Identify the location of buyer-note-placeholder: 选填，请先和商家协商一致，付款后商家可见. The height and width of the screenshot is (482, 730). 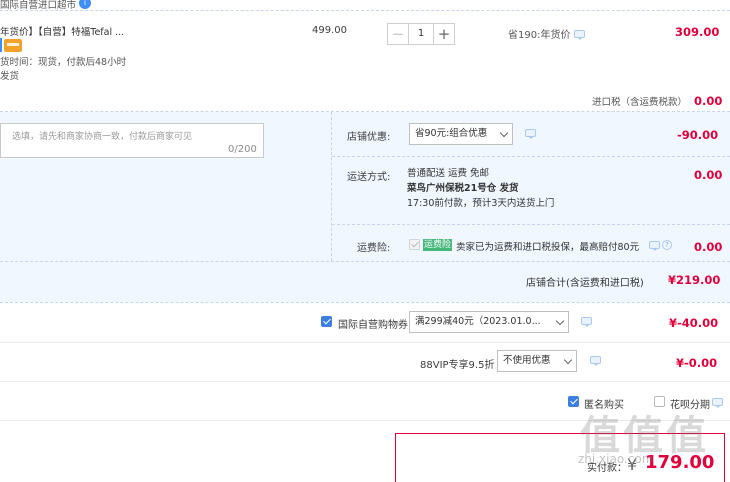
(102, 137).